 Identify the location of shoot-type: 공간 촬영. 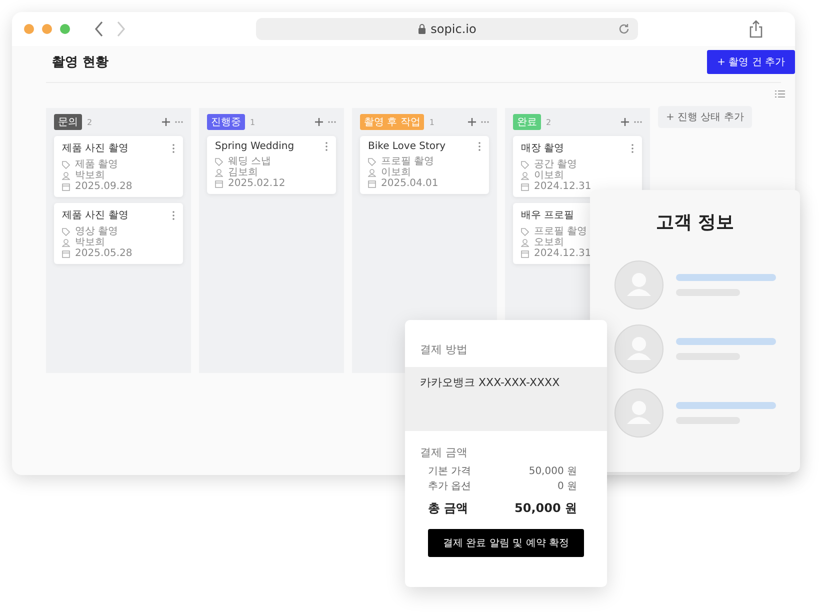
(556, 164).